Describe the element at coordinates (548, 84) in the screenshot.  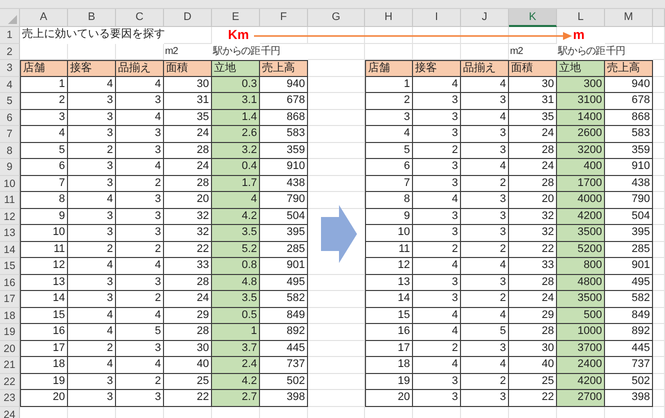
I see `table-cell: 30` at that location.